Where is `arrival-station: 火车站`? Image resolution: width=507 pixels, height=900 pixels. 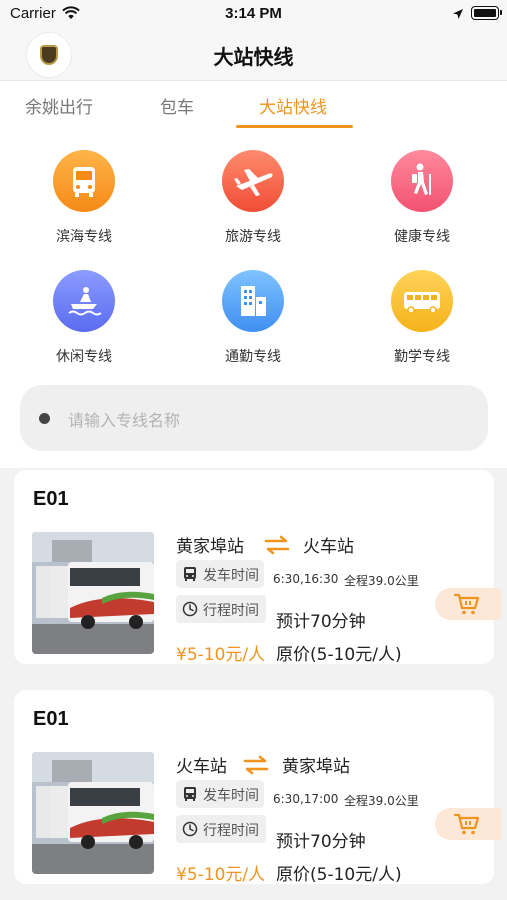
arrival-station: 火车站 is located at coordinates (328, 547).